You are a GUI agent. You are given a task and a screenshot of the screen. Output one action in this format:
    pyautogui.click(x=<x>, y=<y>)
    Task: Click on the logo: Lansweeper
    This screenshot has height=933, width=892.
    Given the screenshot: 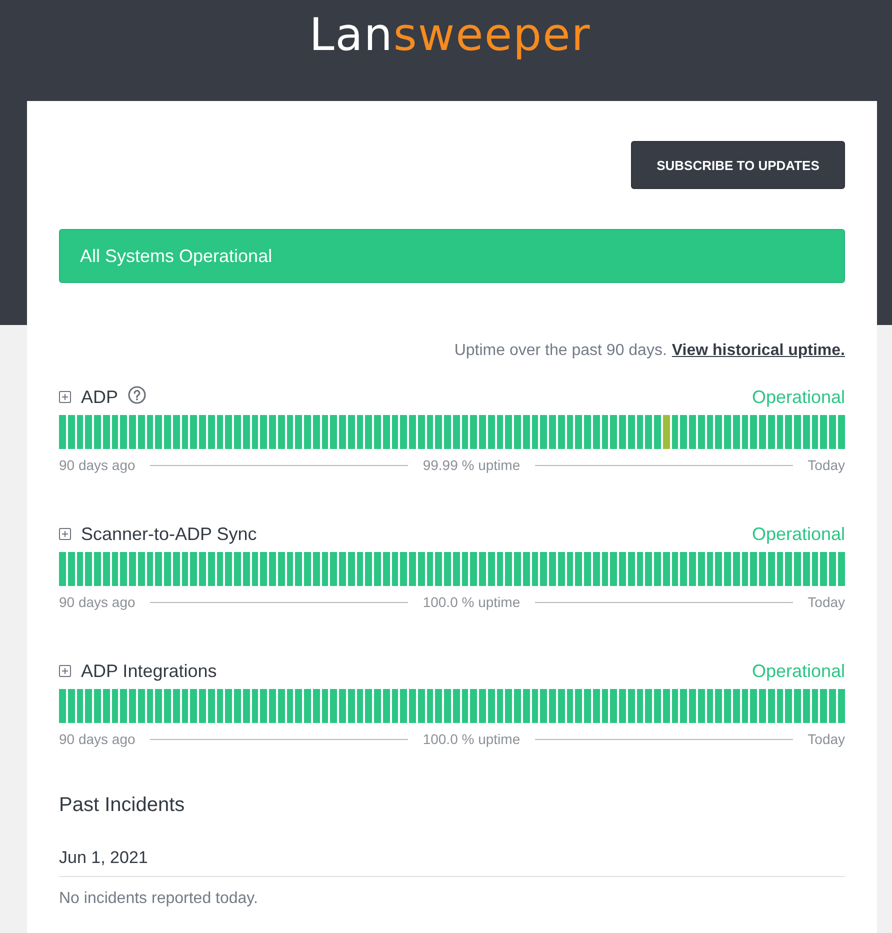 What is the action you would take?
    pyautogui.click(x=450, y=35)
    